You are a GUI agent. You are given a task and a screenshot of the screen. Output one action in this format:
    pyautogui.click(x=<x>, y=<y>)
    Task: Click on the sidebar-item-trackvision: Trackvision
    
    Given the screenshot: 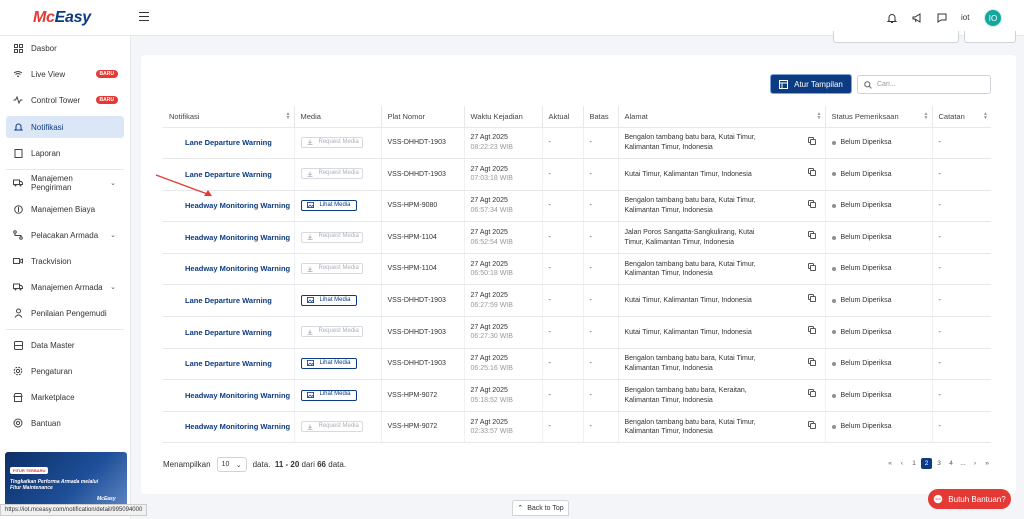 What is the action you would take?
    pyautogui.click(x=65, y=261)
    